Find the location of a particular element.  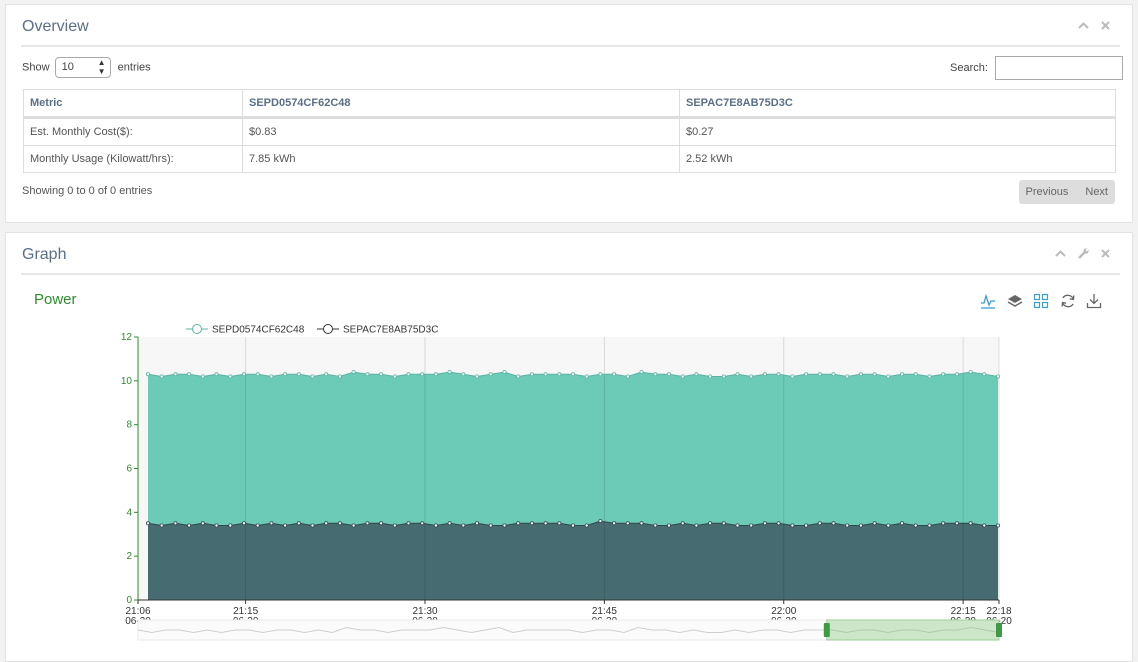

previous-button: Previous is located at coordinates (1047, 192).